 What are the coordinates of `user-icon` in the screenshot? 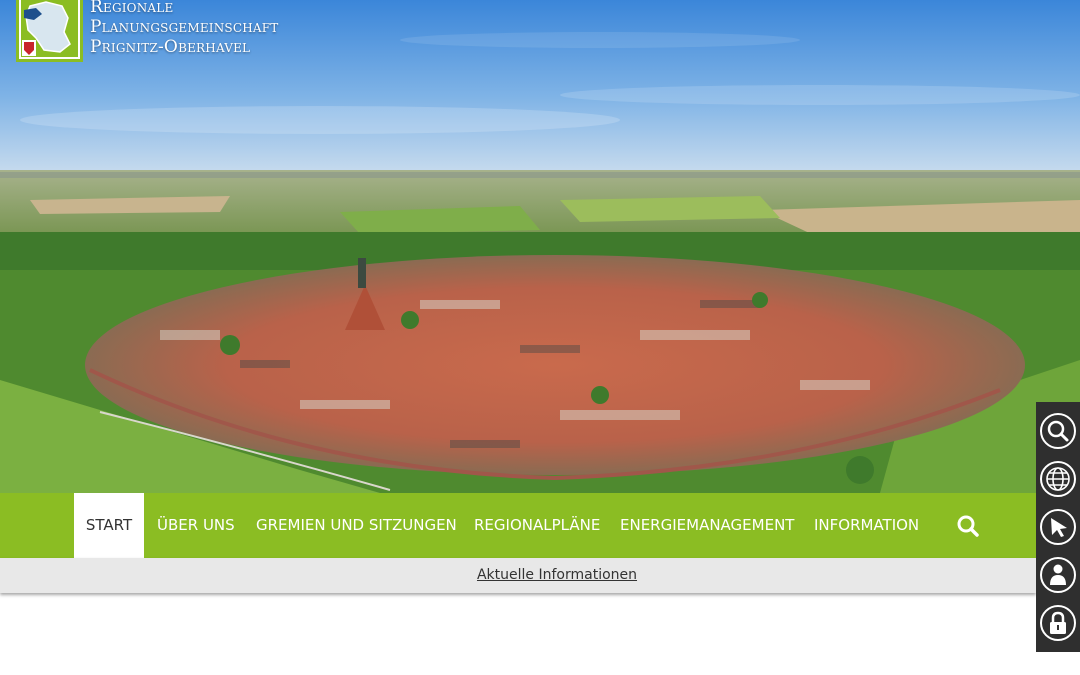 It's located at (1058, 575).